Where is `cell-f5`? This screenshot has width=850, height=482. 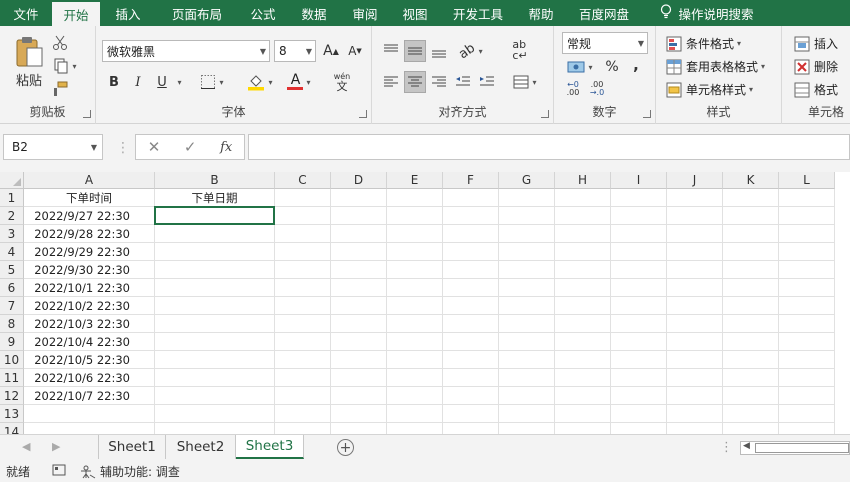
cell-f5 is located at coordinates (471, 270).